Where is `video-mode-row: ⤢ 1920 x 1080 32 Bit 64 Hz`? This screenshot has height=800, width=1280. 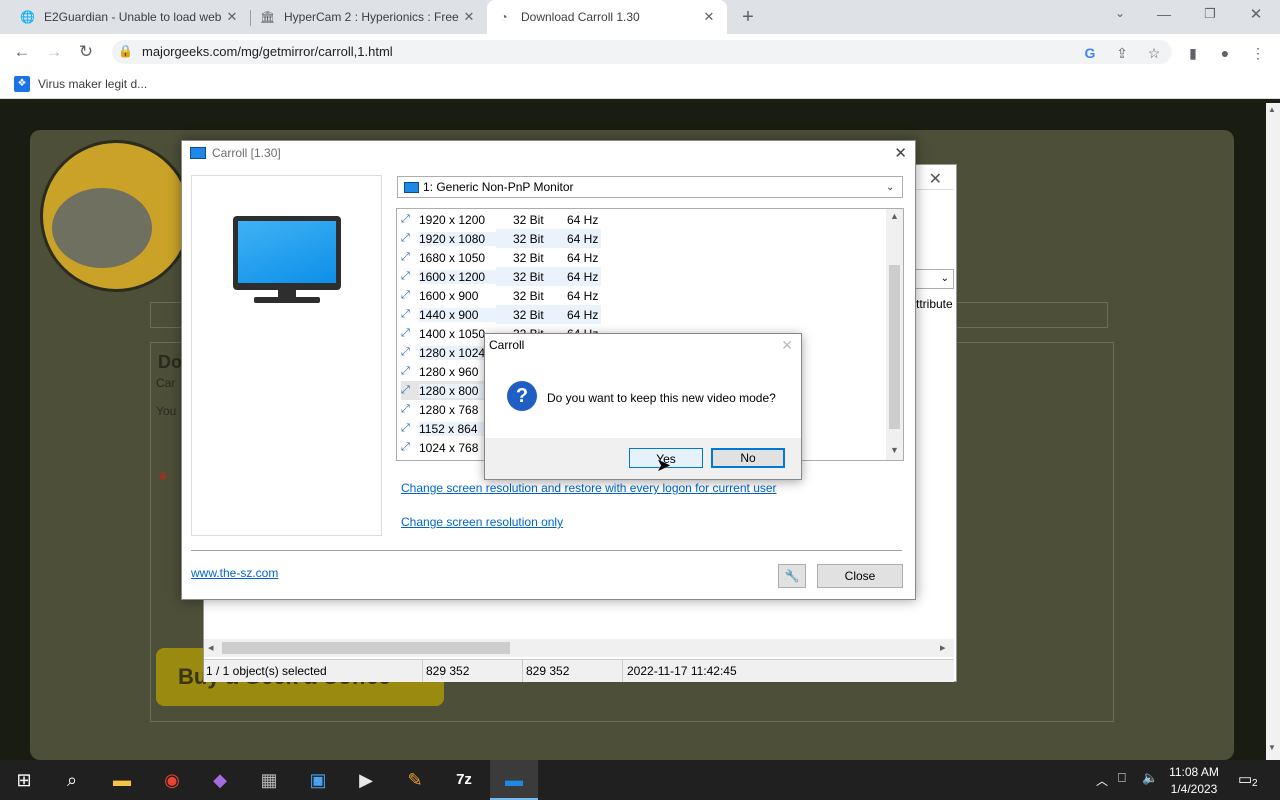 video-mode-row: ⤢ 1920 x 1080 32 Bit 64 Hz is located at coordinates (501, 238).